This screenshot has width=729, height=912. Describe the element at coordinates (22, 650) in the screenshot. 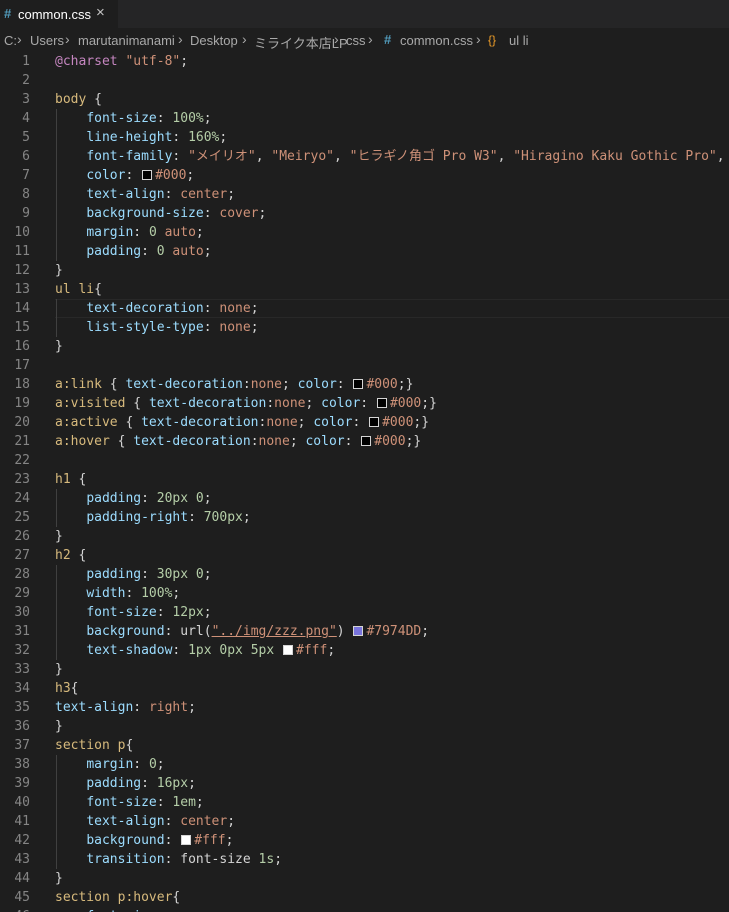

I see `line-number: 32` at that location.